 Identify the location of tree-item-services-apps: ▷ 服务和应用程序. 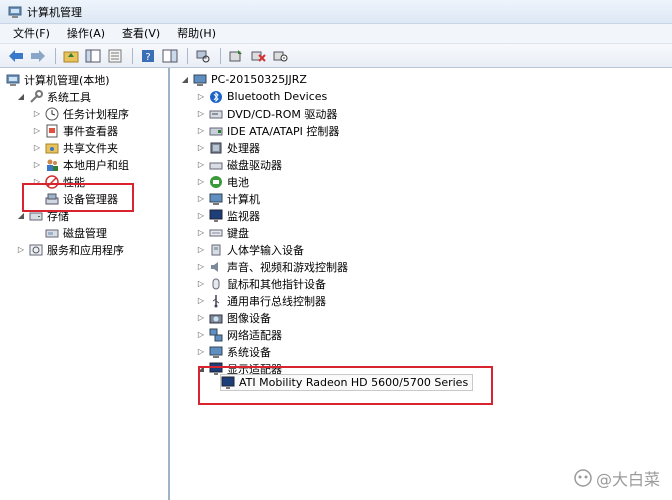
(70, 249).